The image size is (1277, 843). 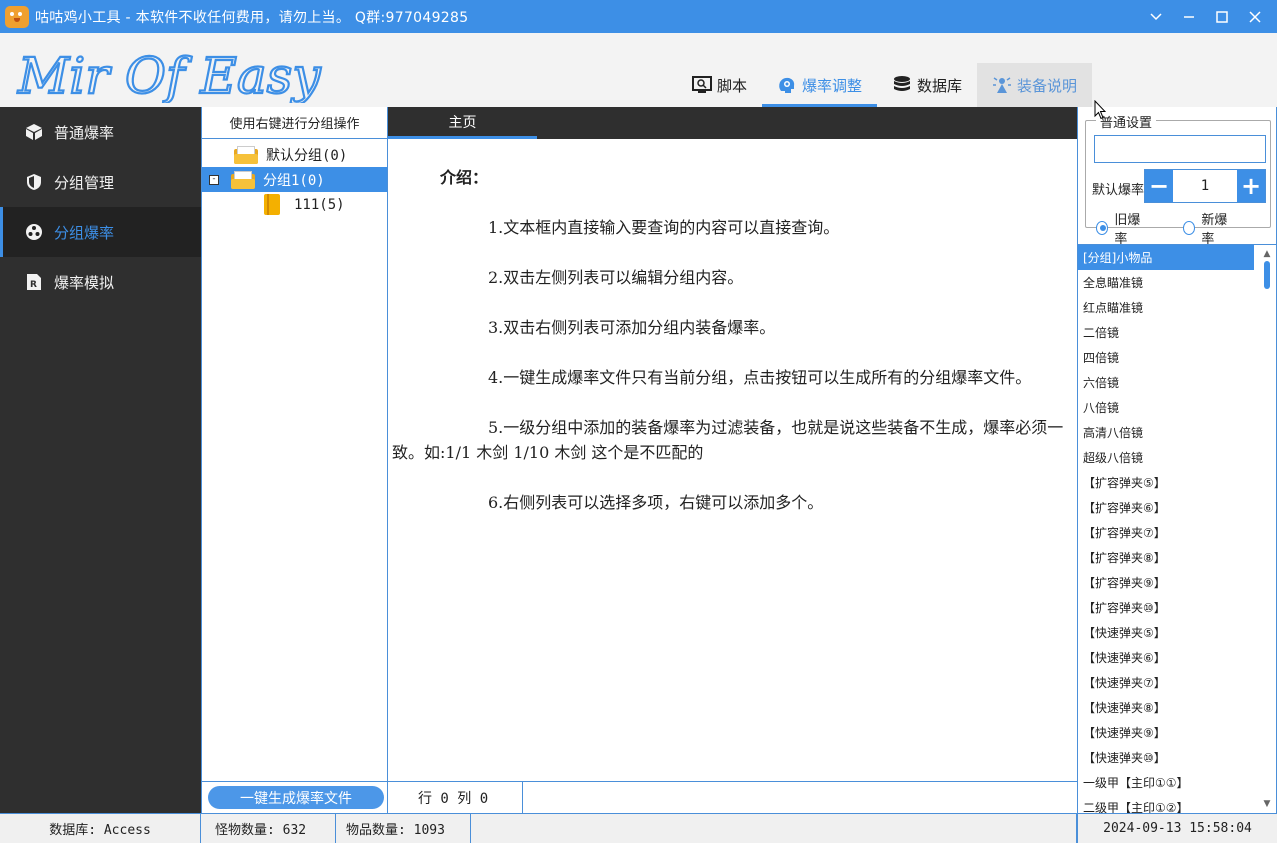 I want to click on sidebar-item-rate-simulate: R 爆率模拟, so click(x=100, y=282).